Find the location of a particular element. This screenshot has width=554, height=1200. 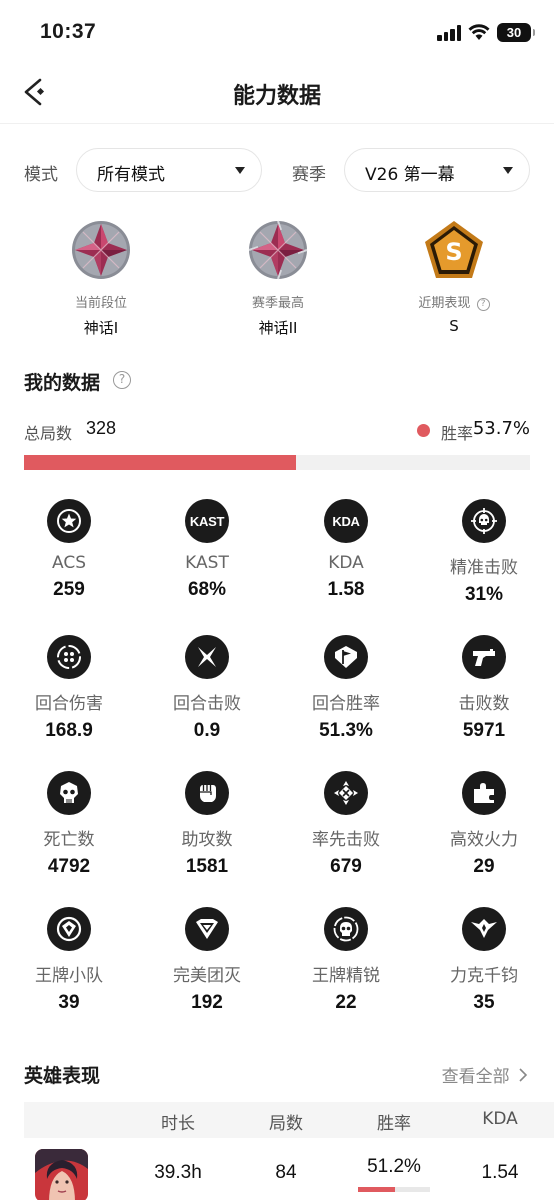

total-matches-row: 总局数 328 胜率 53.7% is located at coordinates (277, 431).